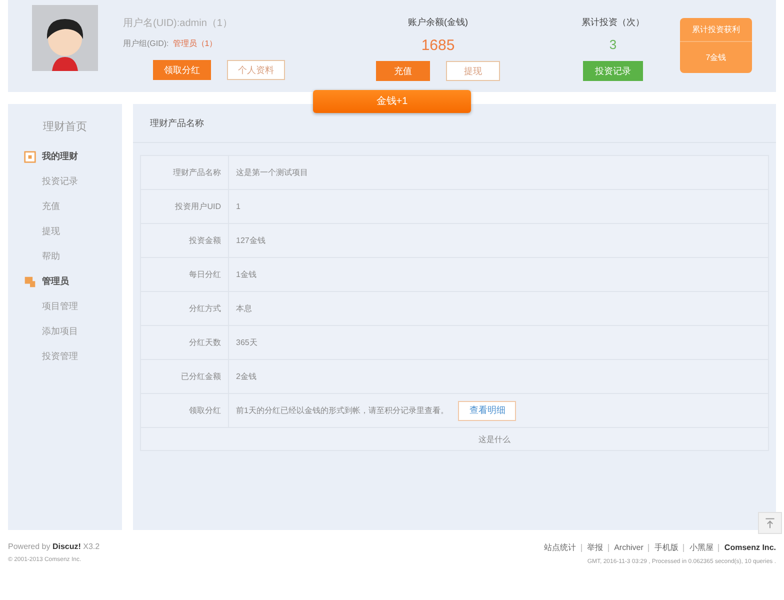  I want to click on field-value: 本息, so click(244, 308).